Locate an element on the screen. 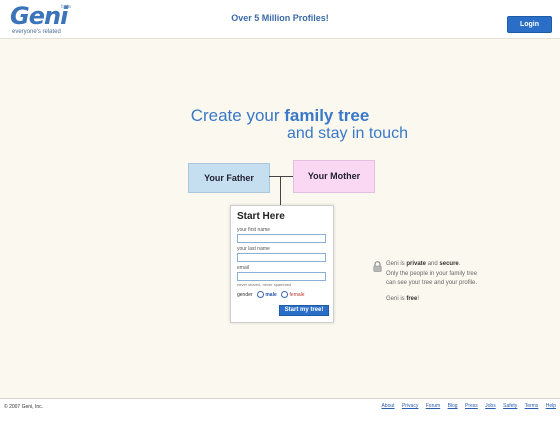 The height and width of the screenshot is (430, 560). info-line1-secure: secure is located at coordinates (449, 264).